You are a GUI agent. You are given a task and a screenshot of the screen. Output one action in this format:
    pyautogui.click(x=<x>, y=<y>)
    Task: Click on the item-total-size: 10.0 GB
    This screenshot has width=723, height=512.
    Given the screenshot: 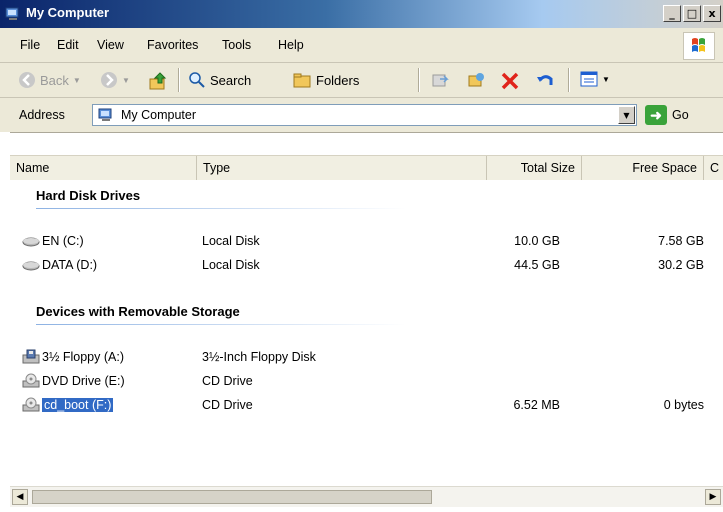 What is the action you would take?
    pyautogui.click(x=537, y=241)
    